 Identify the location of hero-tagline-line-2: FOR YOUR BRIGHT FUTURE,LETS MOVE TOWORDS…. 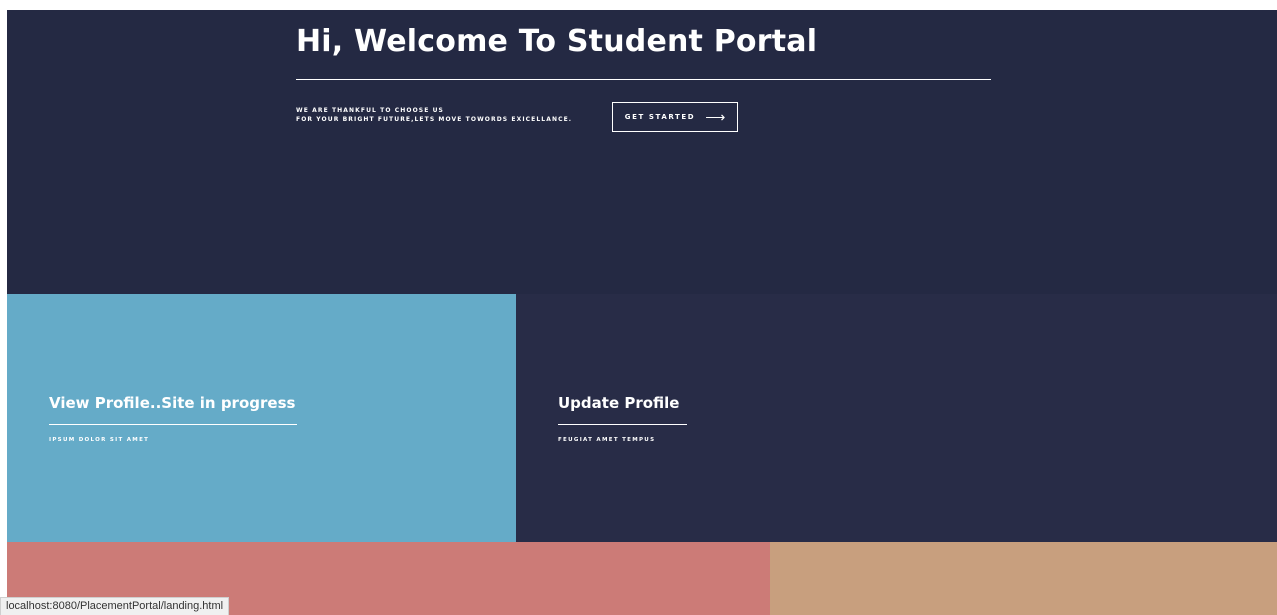
(434, 119).